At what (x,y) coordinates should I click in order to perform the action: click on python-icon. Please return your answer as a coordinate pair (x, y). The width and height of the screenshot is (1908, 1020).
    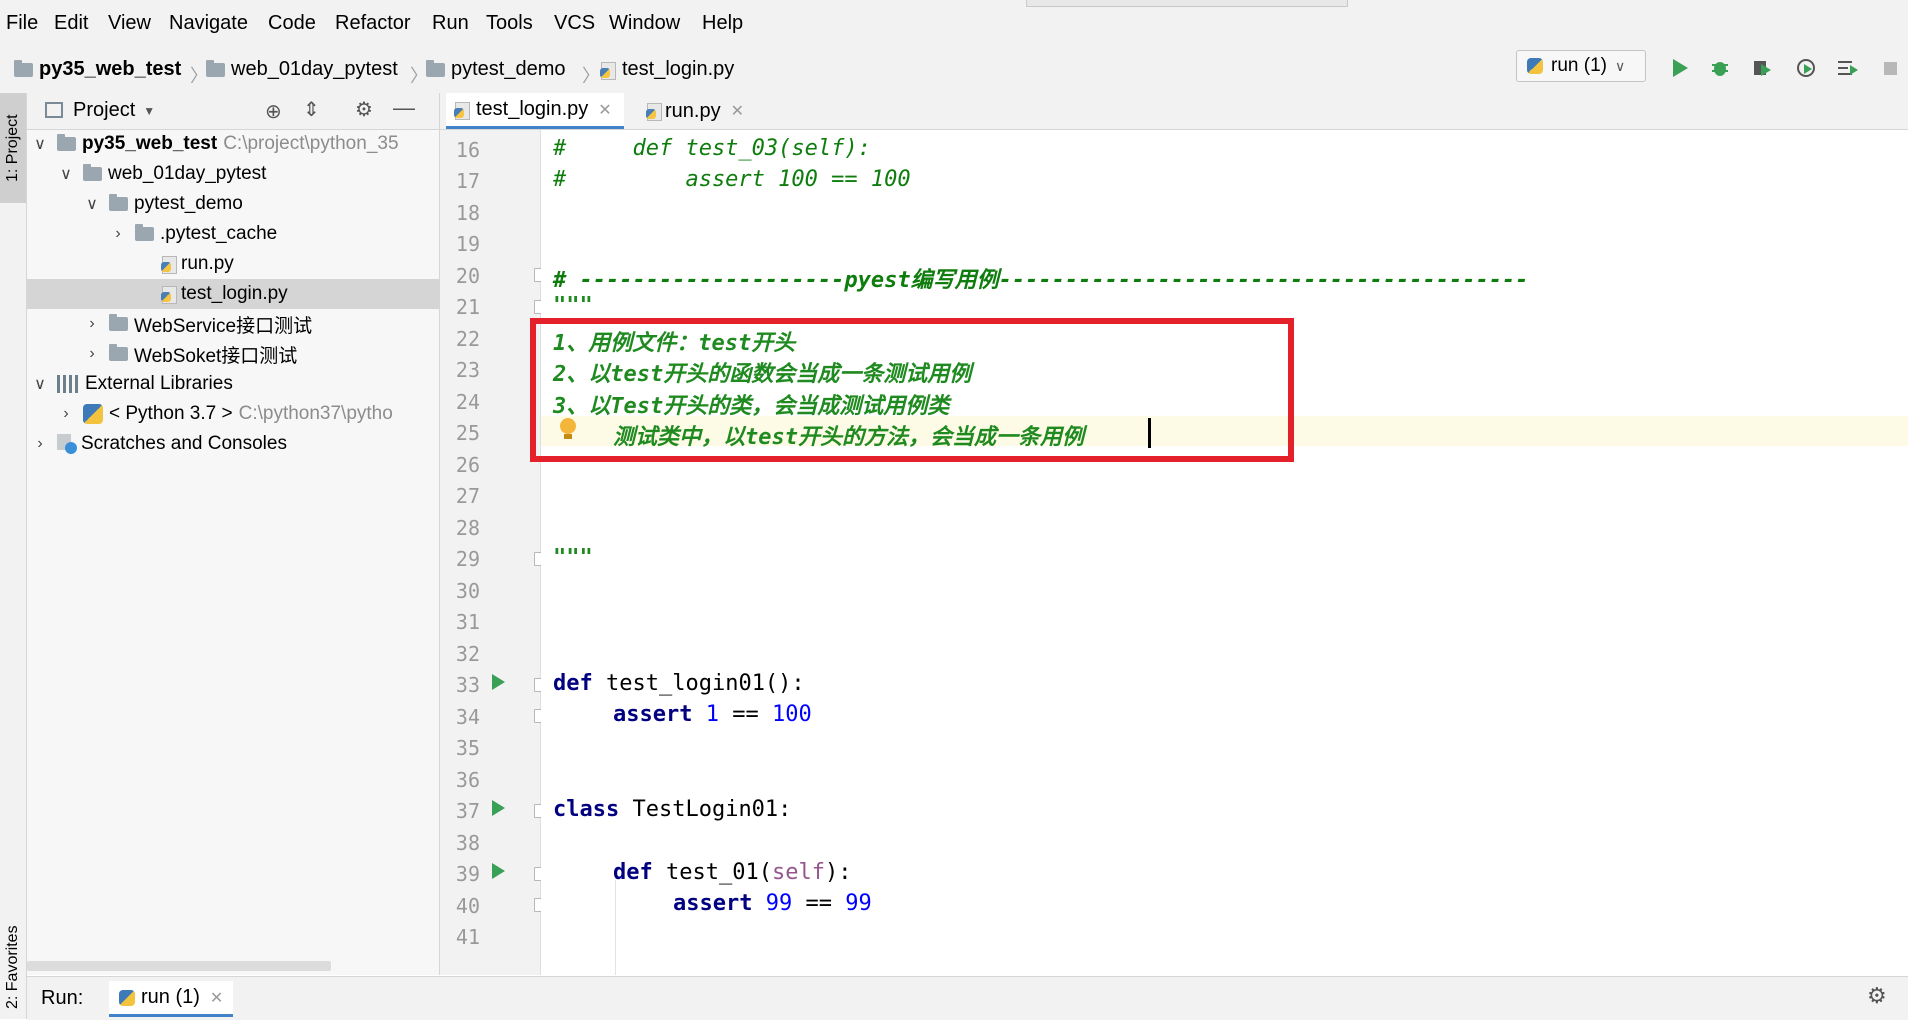
    Looking at the image, I should click on (93, 414).